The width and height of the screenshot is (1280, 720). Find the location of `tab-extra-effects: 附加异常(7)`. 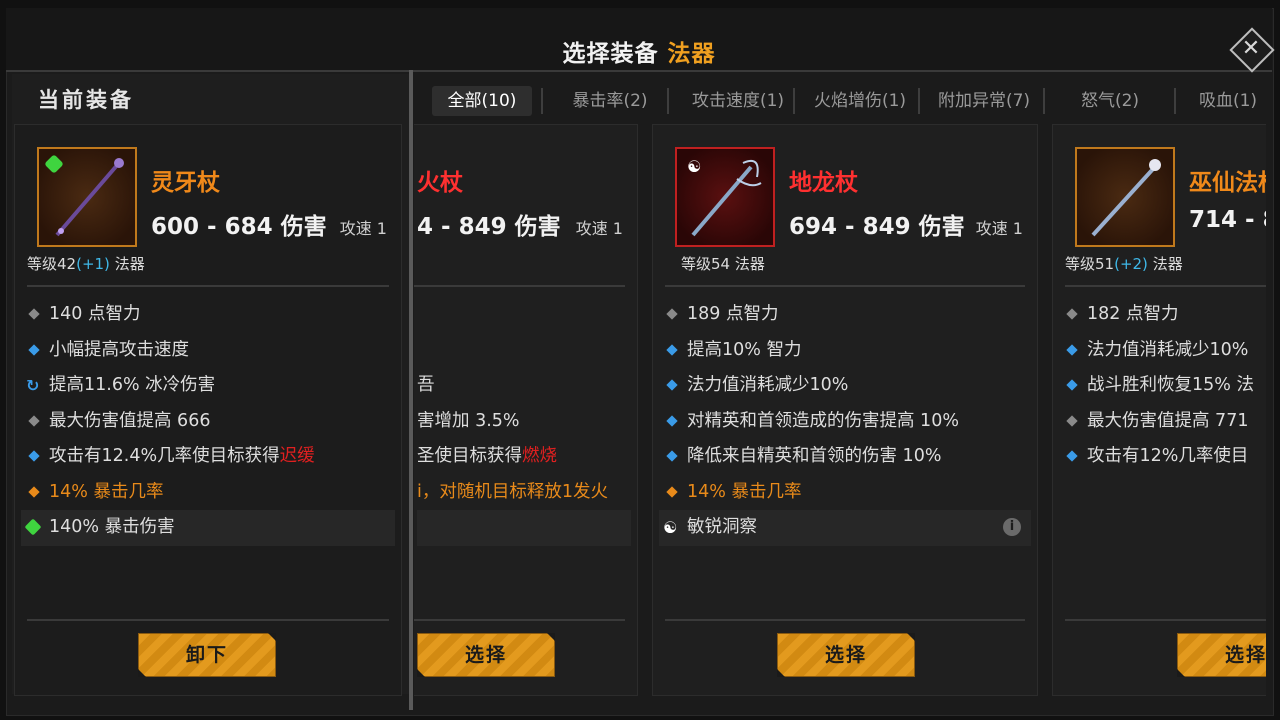

tab-extra-effects: 附加异常(7) is located at coordinates (984, 101).